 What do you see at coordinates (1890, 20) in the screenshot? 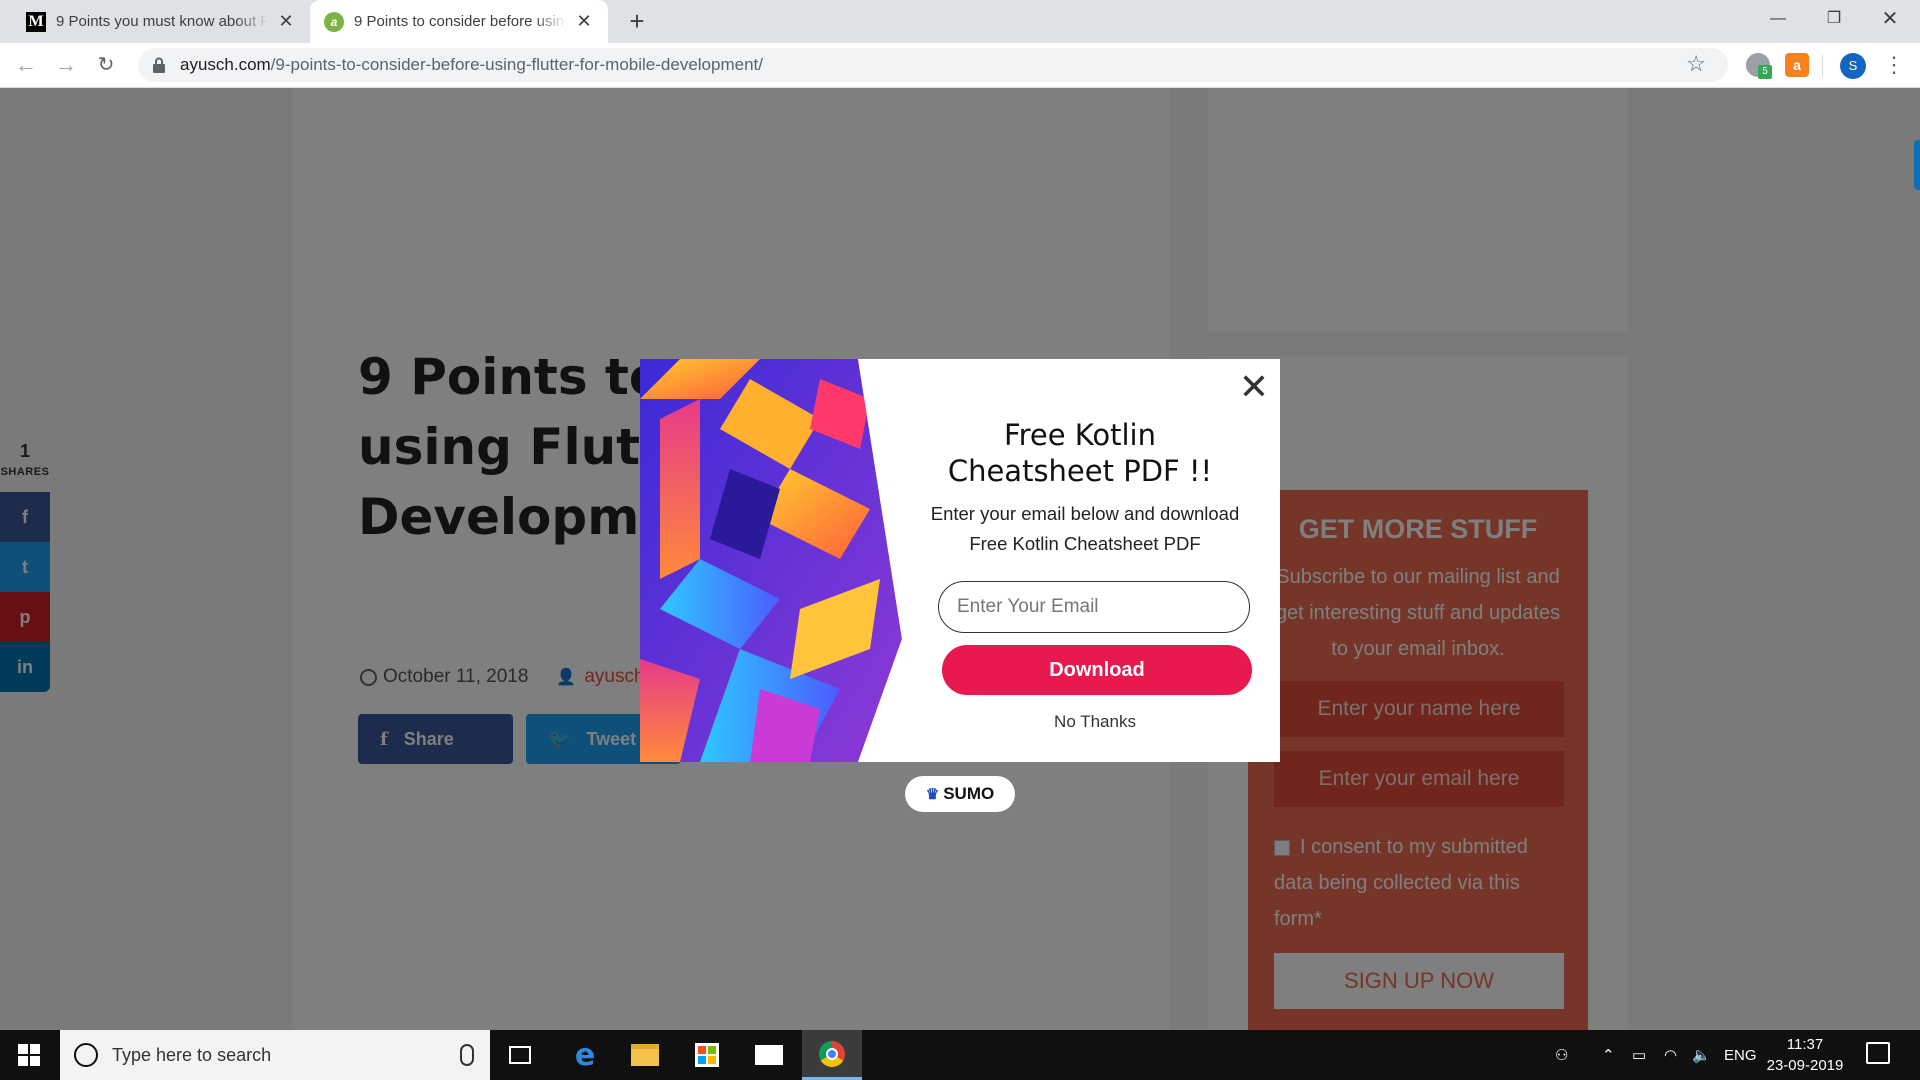
I see `close-window-icon: ✕` at bounding box center [1890, 20].